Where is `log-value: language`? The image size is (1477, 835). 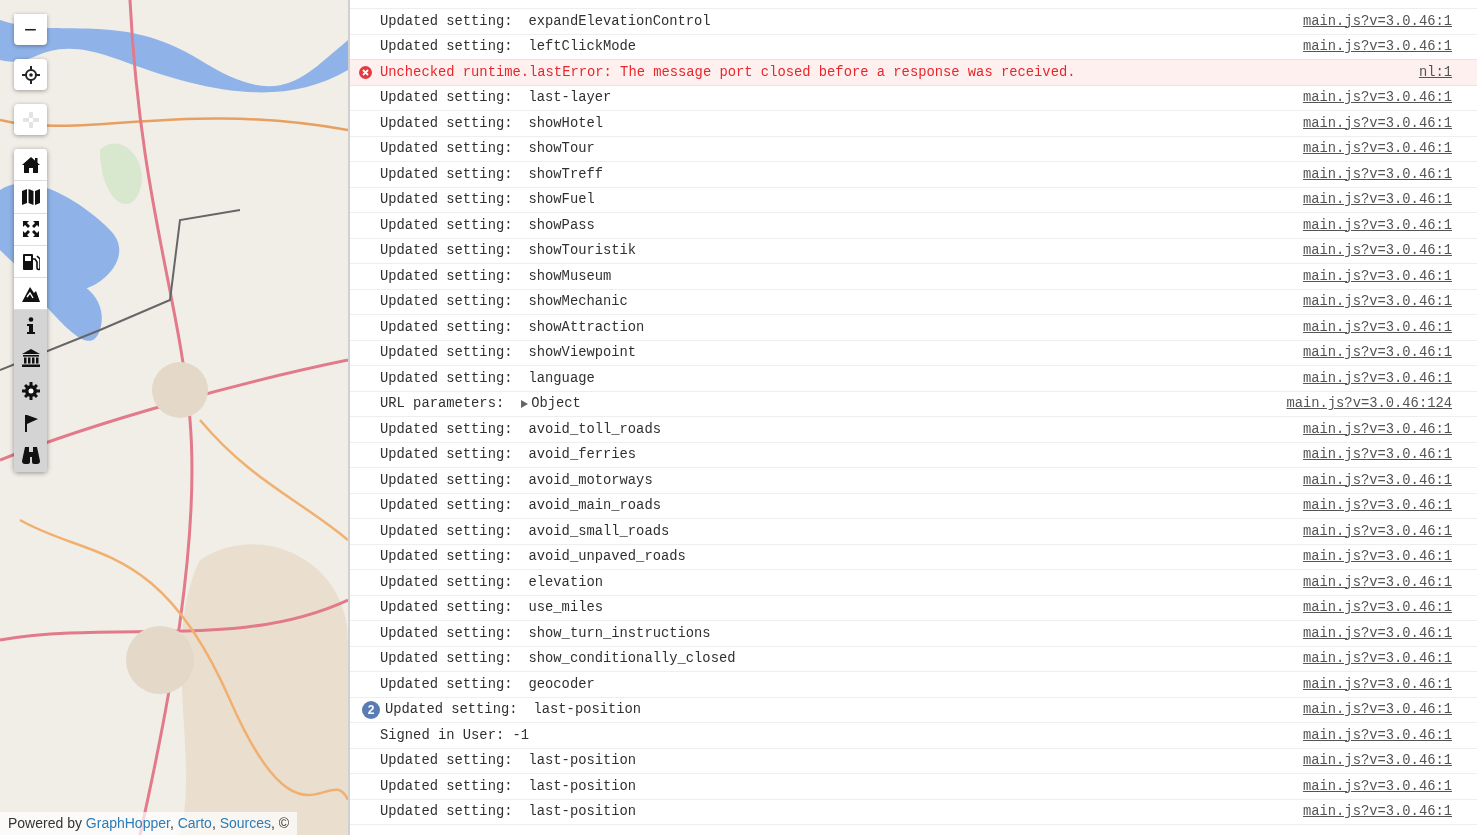
log-value: language is located at coordinates (561, 378).